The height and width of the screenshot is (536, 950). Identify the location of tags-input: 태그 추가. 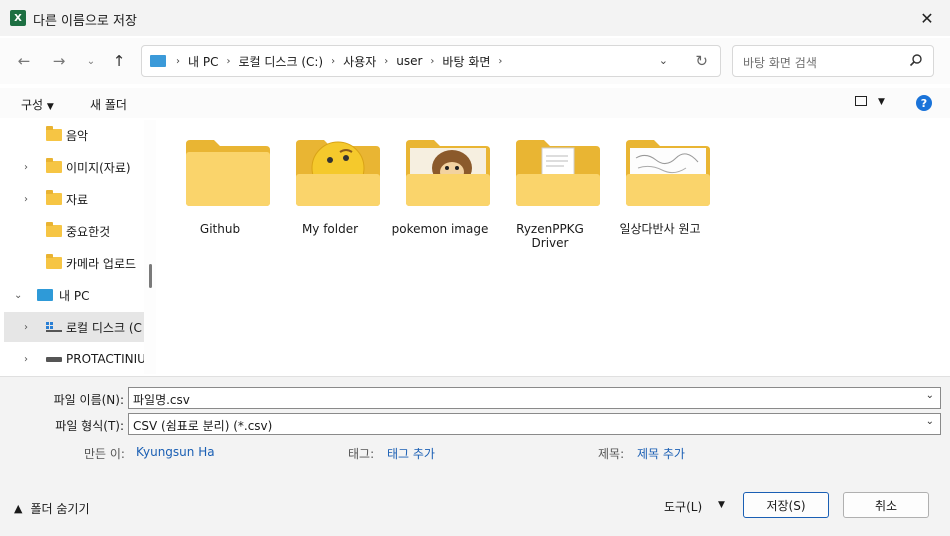
(411, 453).